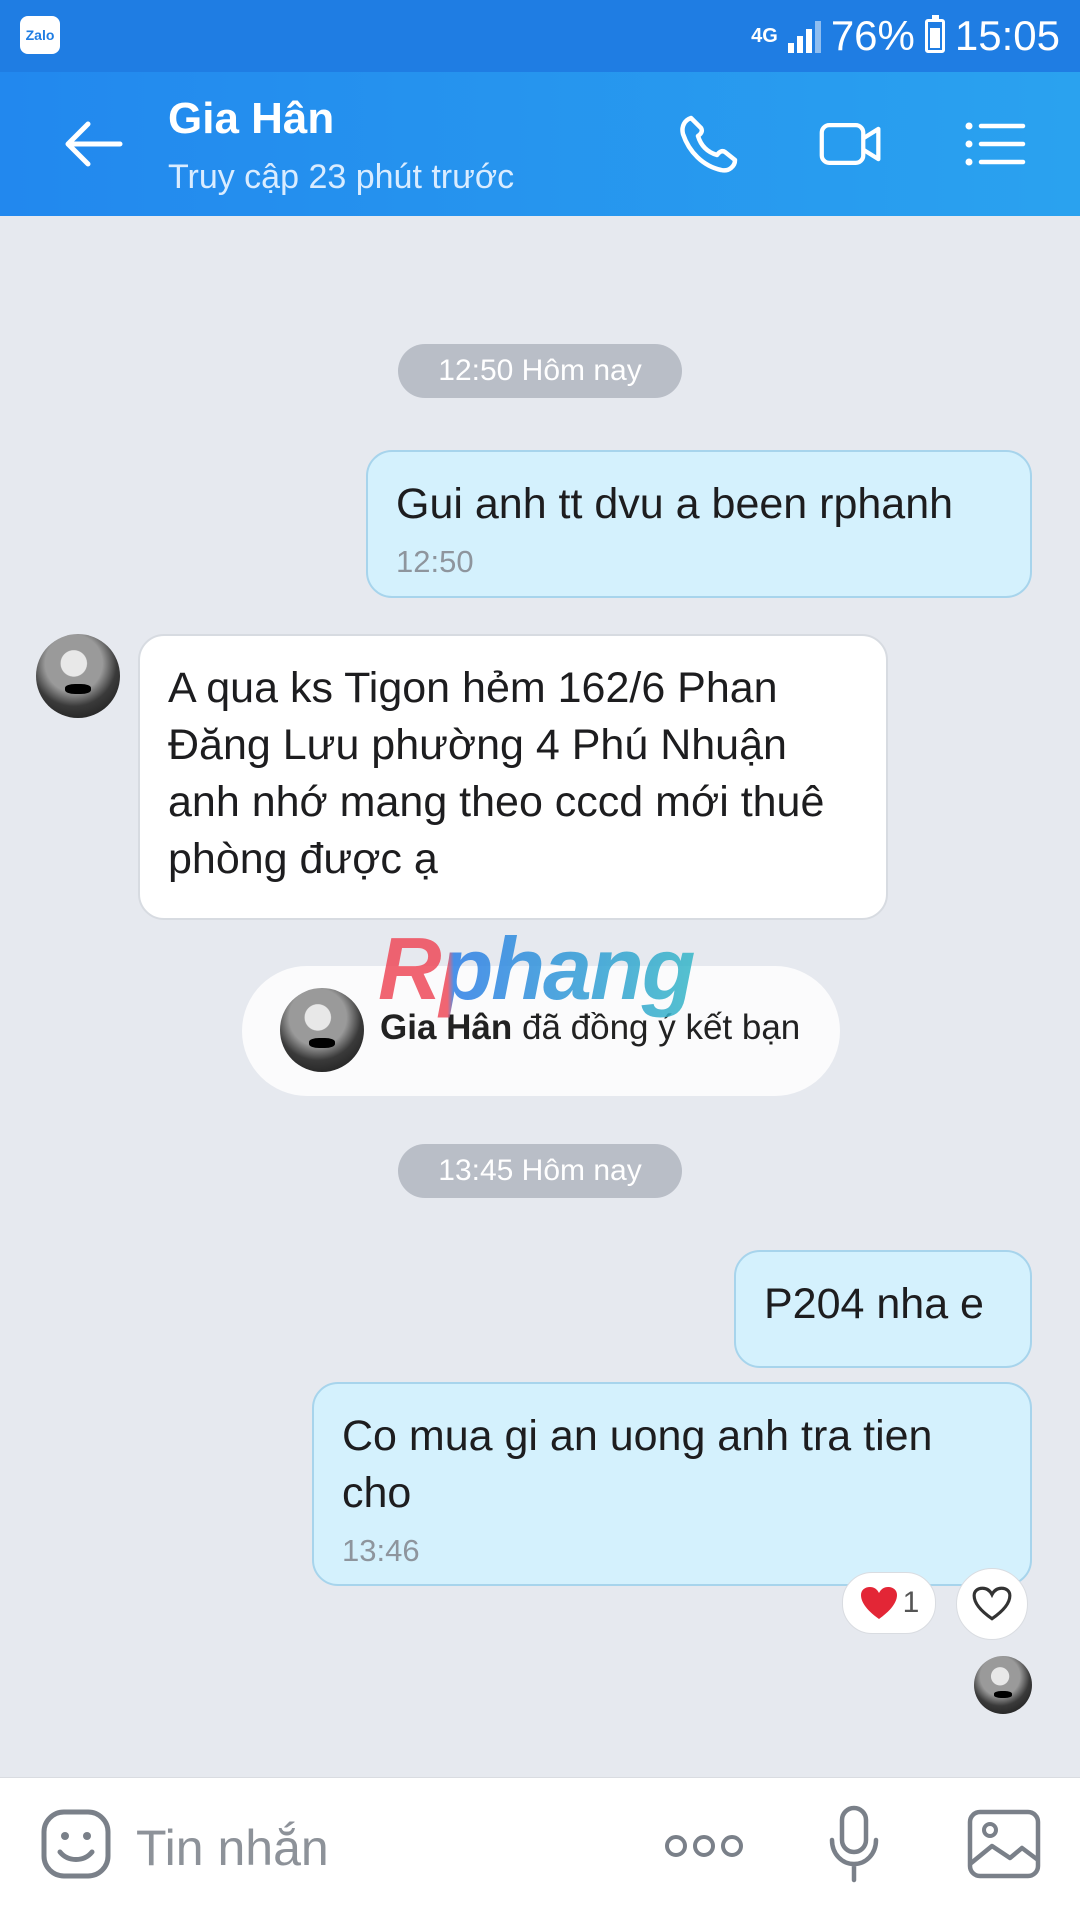 The image size is (1080, 1921). Describe the element at coordinates (878, 1603) in the screenshot. I see `heart-icon` at that location.